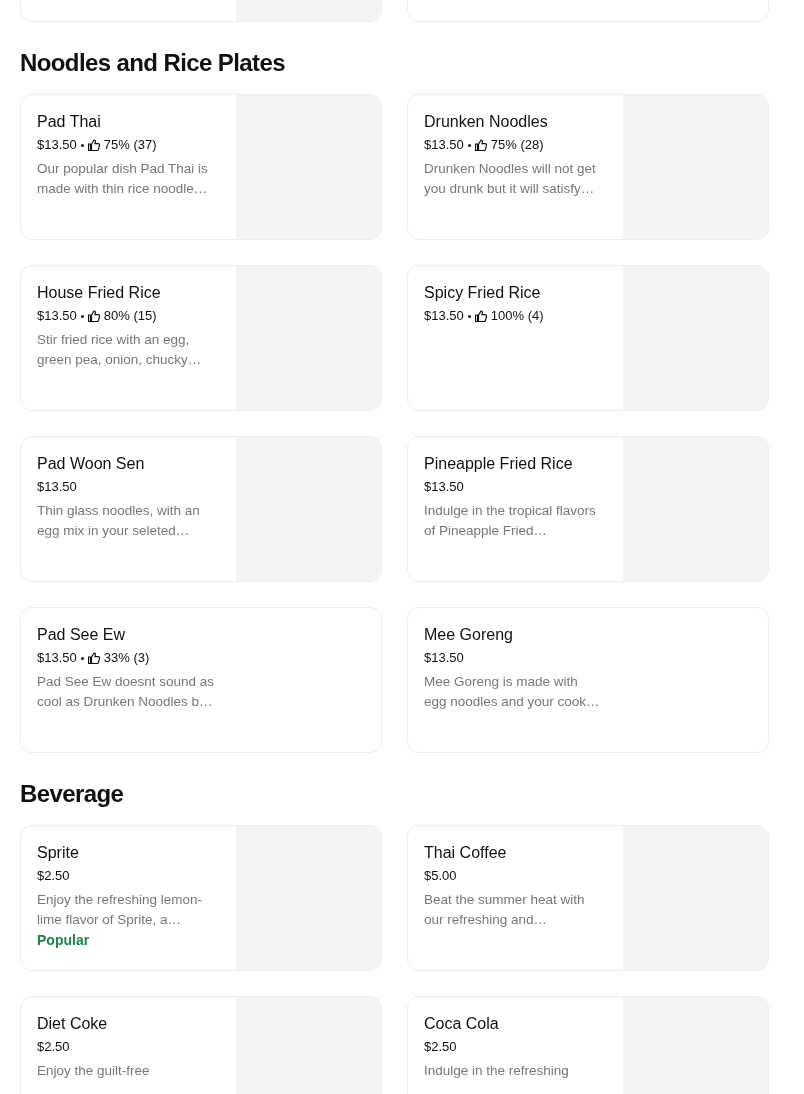  I want to click on item-name: Coca Cola, so click(462, 1024).